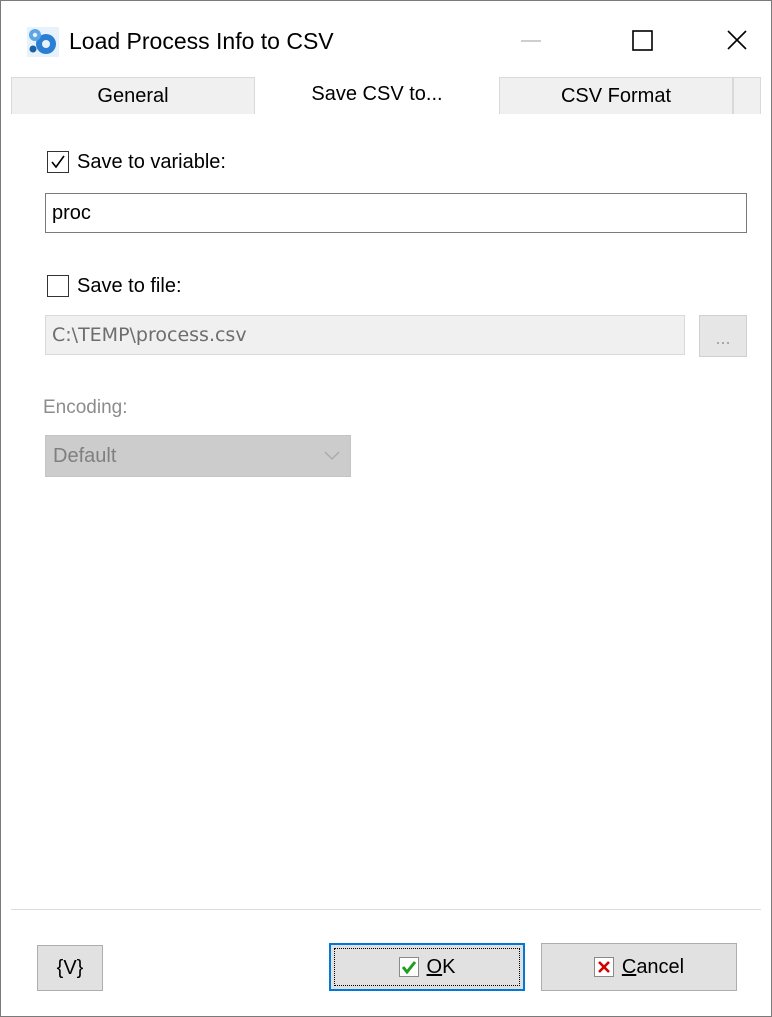 This screenshot has height=1017, width=772. Describe the element at coordinates (198, 456) in the screenshot. I see `encoding-select: Default` at that location.